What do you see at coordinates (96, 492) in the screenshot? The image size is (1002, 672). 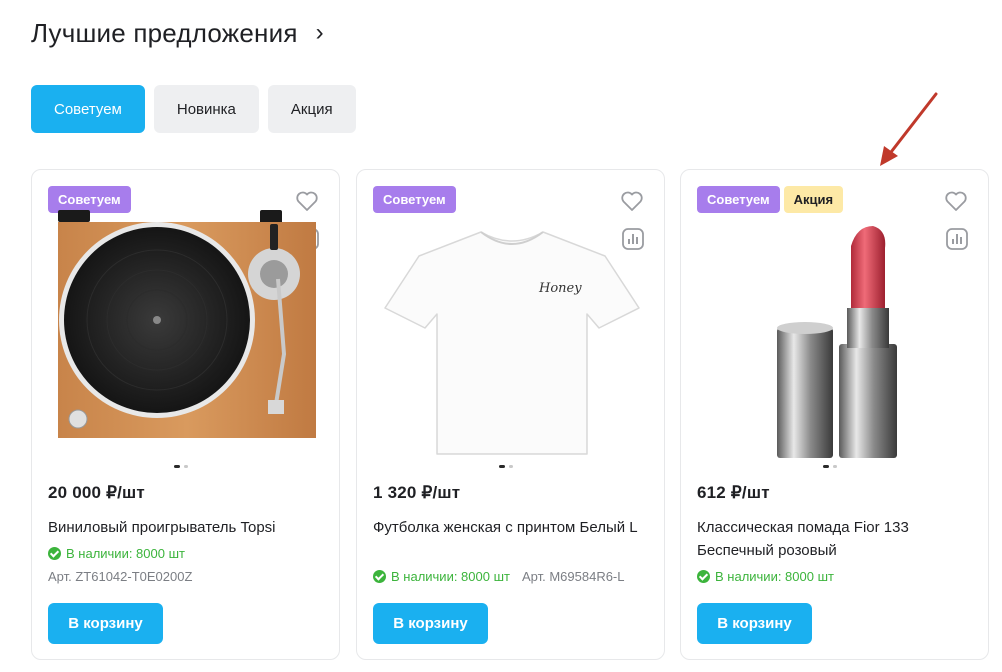 I see `product-price: 20 000 ₽/шт` at bounding box center [96, 492].